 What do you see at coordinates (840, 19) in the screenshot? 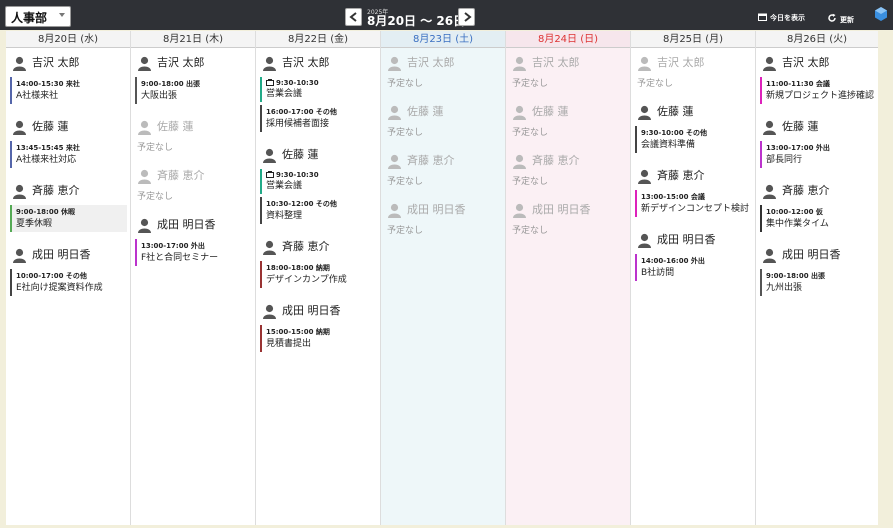
I see `refresh-button: 更新` at bounding box center [840, 19].